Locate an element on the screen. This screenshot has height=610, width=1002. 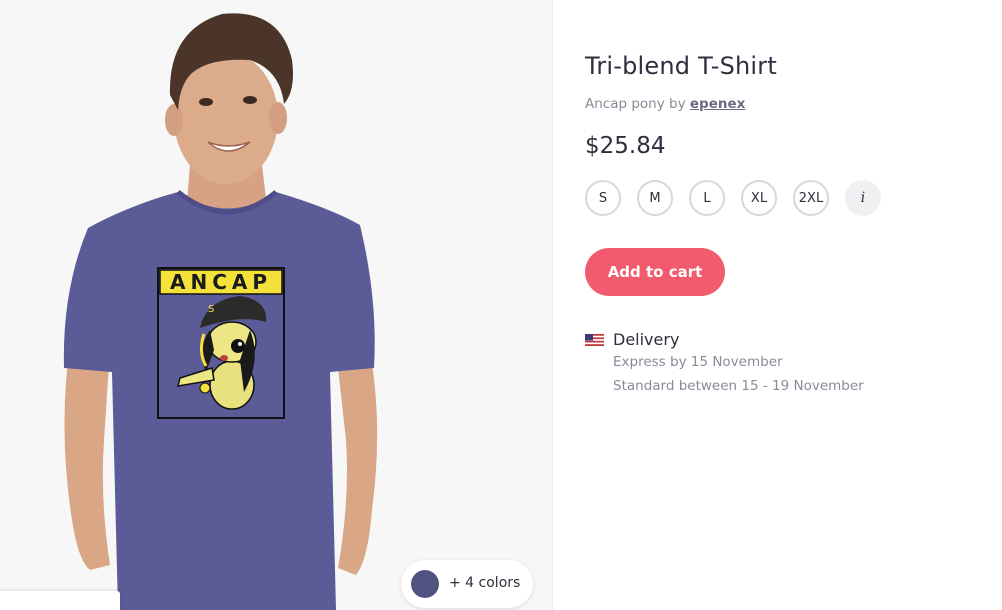
size-button-l: L is located at coordinates (707, 198).